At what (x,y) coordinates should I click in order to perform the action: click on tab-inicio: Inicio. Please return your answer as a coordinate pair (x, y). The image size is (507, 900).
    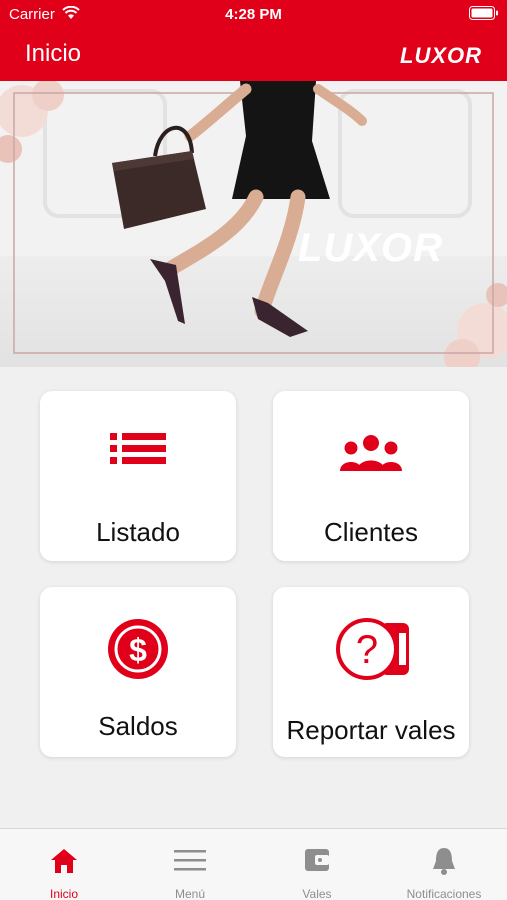
    Looking at the image, I should click on (64, 864).